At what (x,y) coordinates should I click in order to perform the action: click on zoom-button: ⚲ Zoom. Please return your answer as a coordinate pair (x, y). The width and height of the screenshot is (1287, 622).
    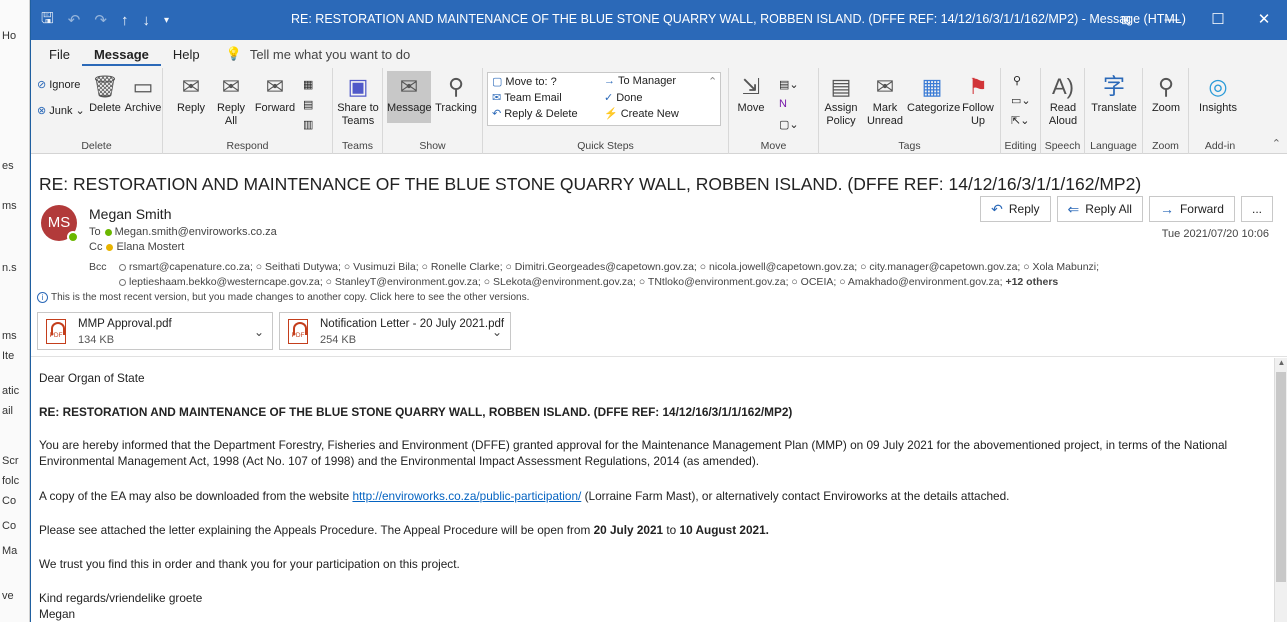
    Looking at the image, I should click on (1166, 94).